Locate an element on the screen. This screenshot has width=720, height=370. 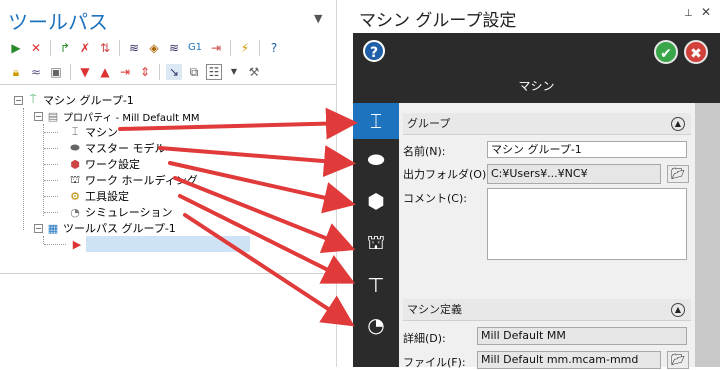
machine-definition-section-header: マシン定義 ▲ is located at coordinates (547, 310).